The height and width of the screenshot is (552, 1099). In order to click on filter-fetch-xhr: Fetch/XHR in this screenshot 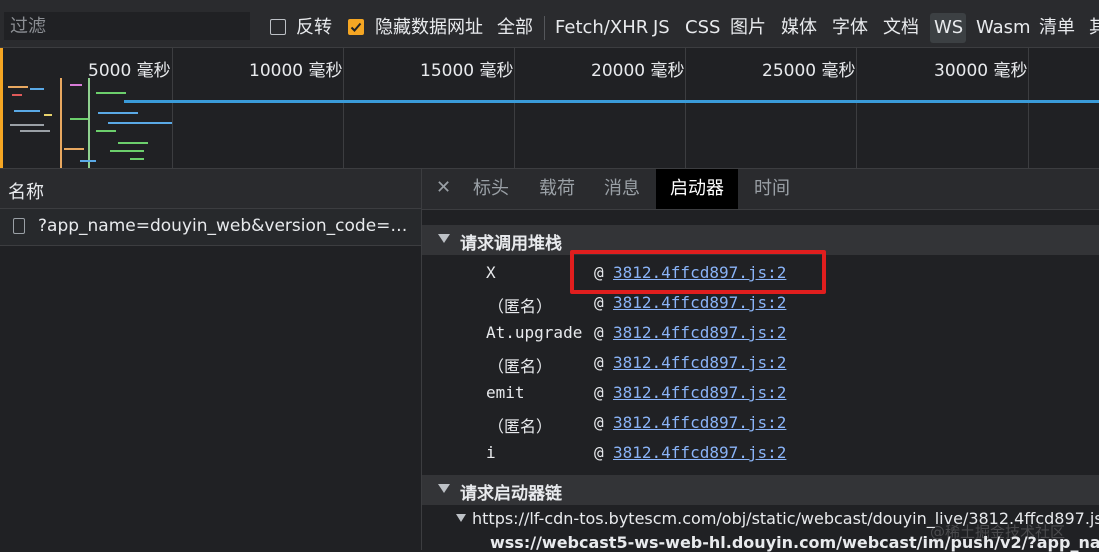, I will do `click(601, 28)`.